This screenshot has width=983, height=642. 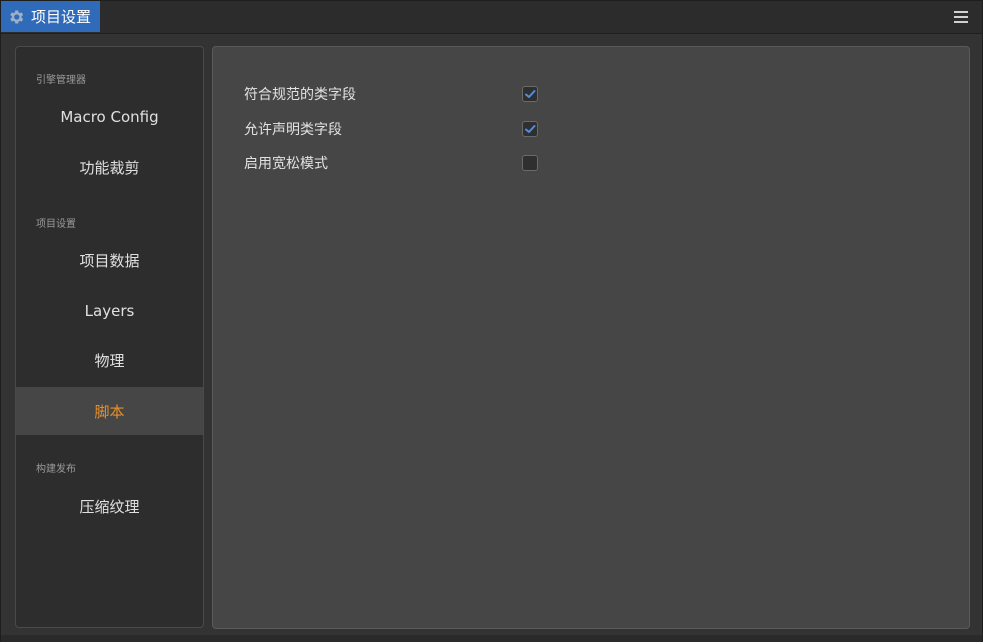 What do you see at coordinates (61, 80) in the screenshot?
I see `section-label-engine-manager: 引擎管理器` at bounding box center [61, 80].